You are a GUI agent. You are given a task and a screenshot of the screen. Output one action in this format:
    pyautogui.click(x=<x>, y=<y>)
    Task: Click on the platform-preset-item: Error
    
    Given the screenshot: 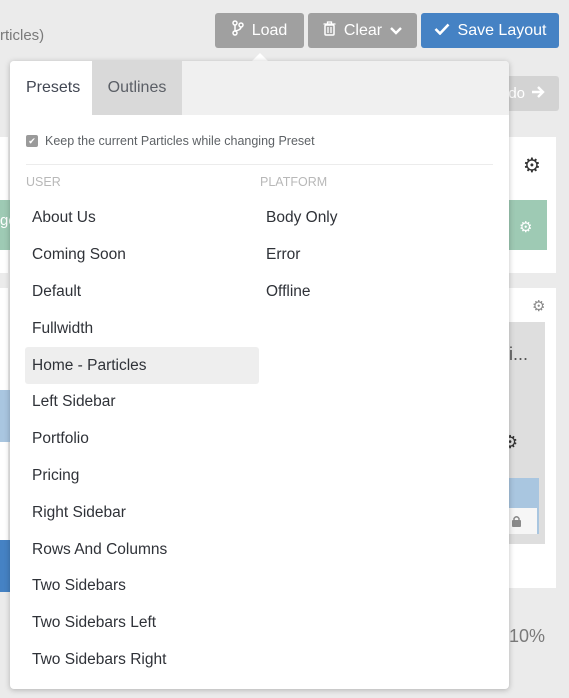 What is the action you would take?
    pyautogui.click(x=376, y=255)
    